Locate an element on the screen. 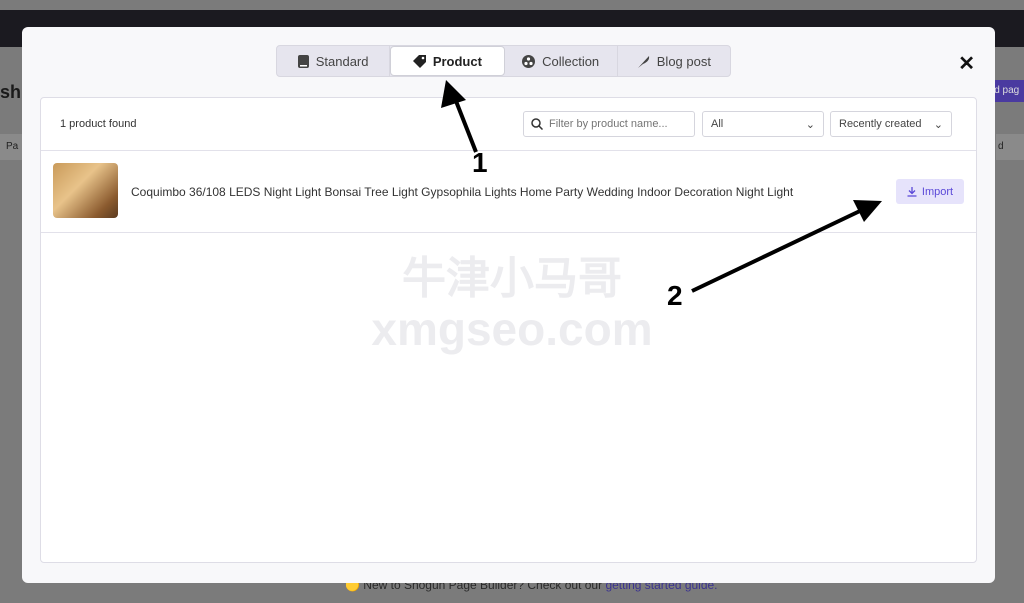 Image resolution: width=1024 pixels, height=603 pixels. tab-blog-post: Blog post is located at coordinates (674, 61).